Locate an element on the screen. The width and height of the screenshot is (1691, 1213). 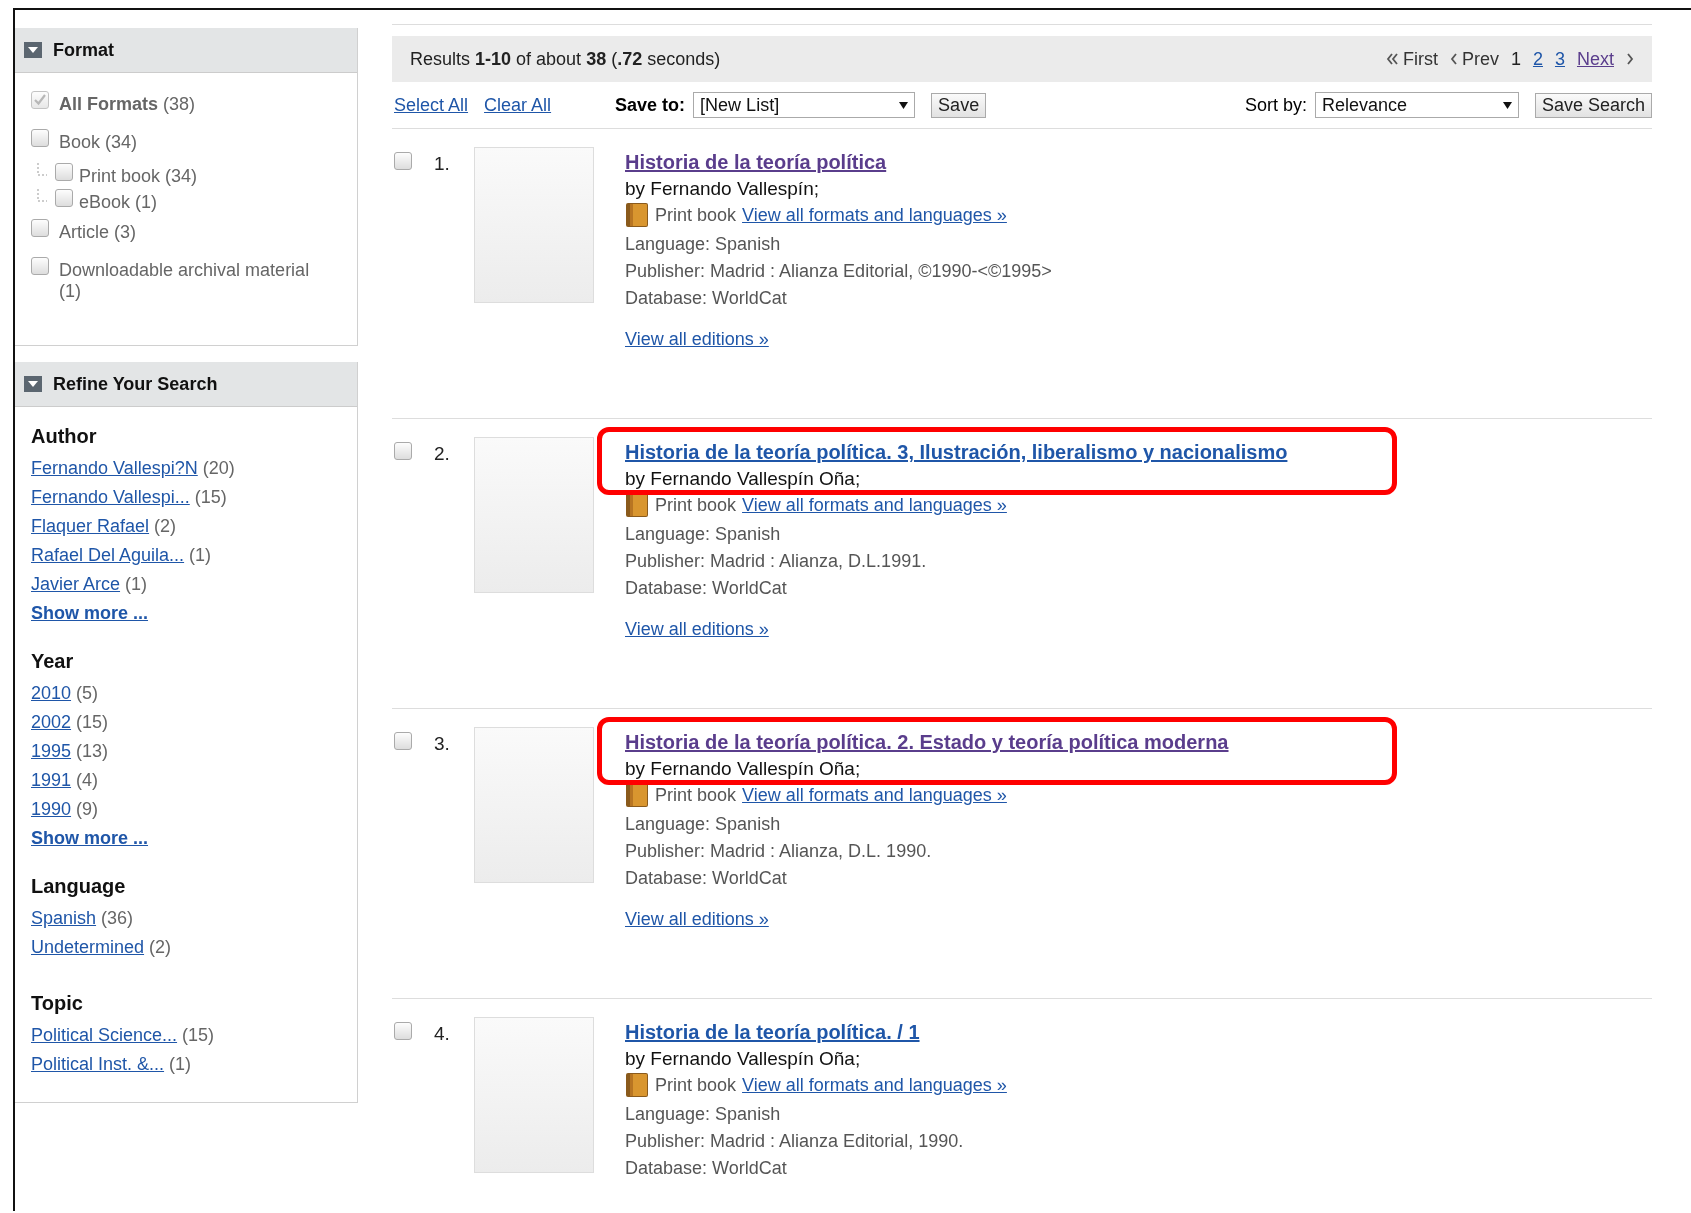
panel-header: Format is located at coordinates (186, 50).